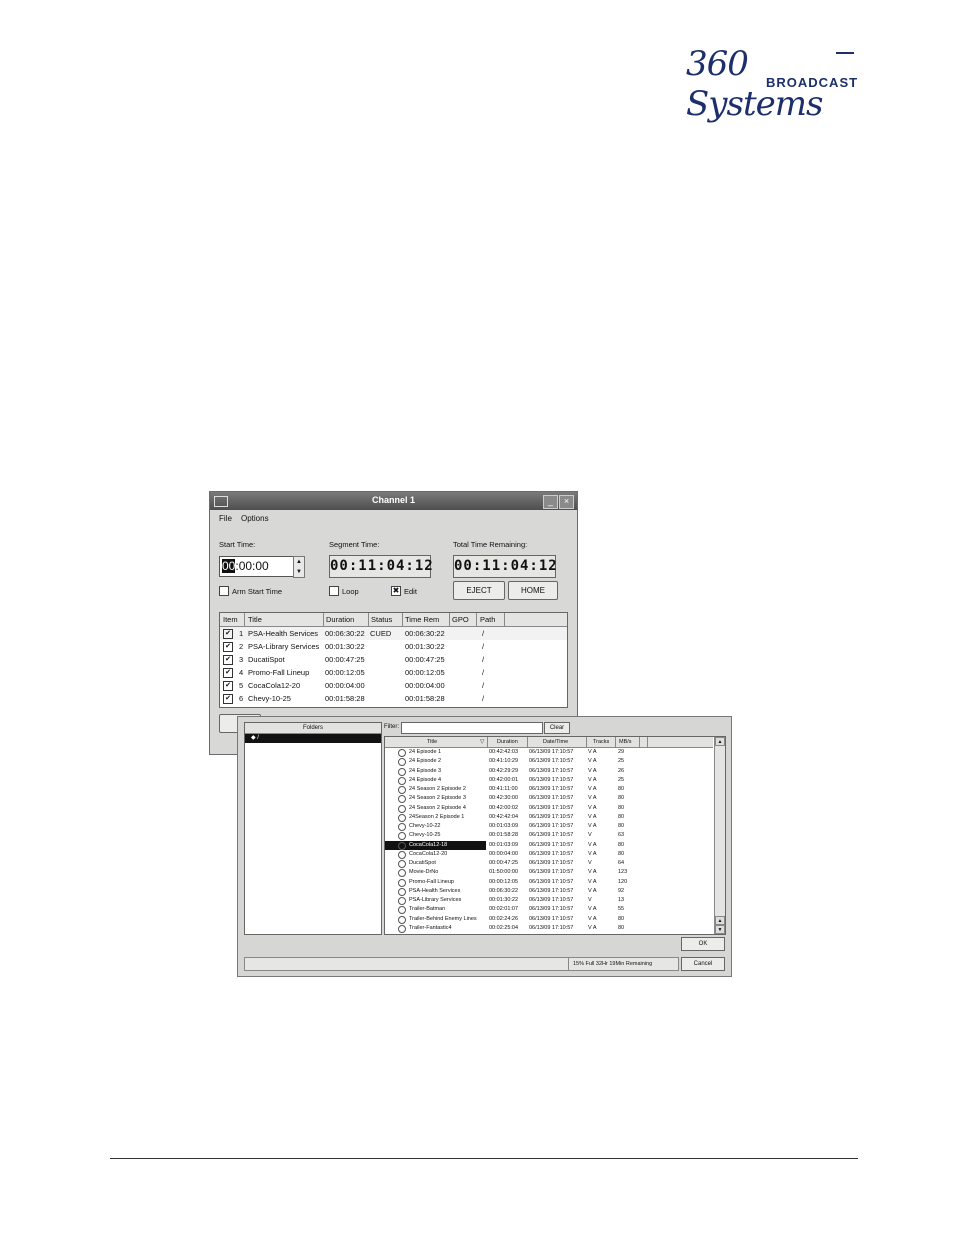 This screenshot has width=954, height=1235. What do you see at coordinates (703, 944) in the screenshot?
I see `ok-button: OK` at bounding box center [703, 944].